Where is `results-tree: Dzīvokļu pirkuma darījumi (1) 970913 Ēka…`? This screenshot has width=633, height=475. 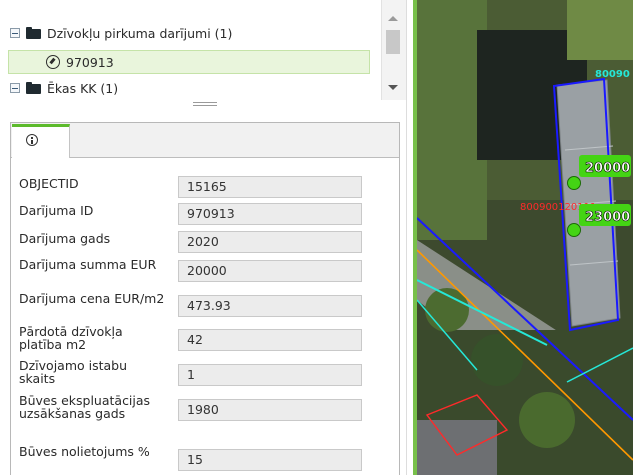
results-tree: Dzīvokļu pirkuma darījumi (1) 970913 Ēka… is located at coordinates (190, 50).